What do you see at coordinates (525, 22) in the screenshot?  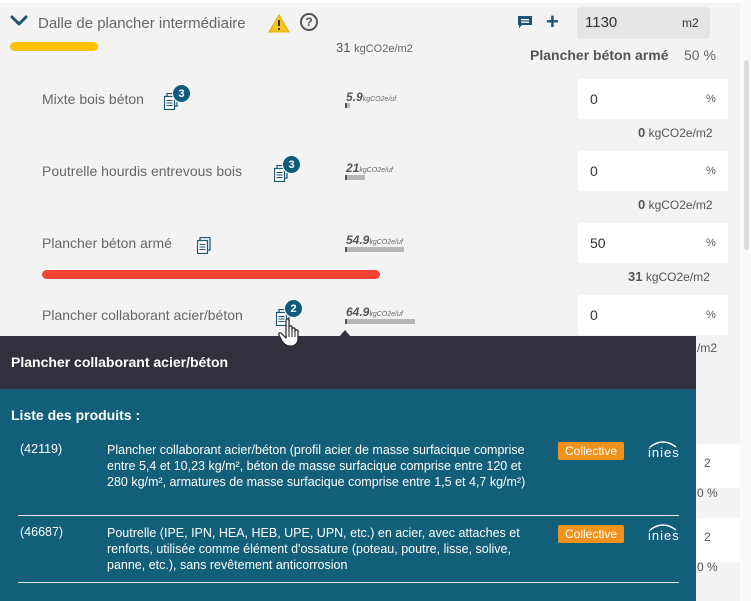 I see `comment-icon` at bounding box center [525, 22].